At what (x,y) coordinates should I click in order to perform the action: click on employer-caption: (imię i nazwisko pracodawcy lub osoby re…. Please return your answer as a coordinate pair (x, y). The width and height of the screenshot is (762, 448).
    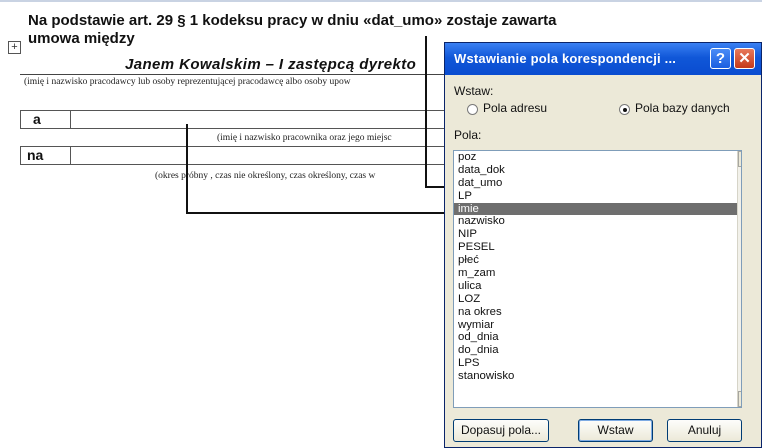
    Looking at the image, I should click on (187, 82).